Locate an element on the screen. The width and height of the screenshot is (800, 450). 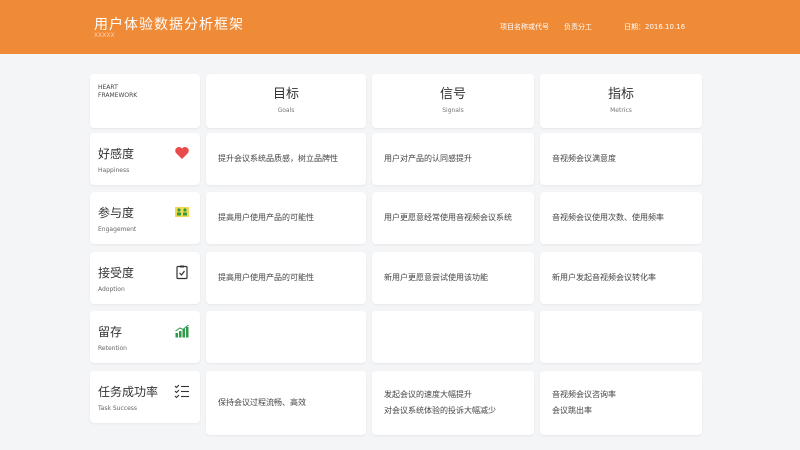
column-header-zh: 信号 is located at coordinates (452, 94).